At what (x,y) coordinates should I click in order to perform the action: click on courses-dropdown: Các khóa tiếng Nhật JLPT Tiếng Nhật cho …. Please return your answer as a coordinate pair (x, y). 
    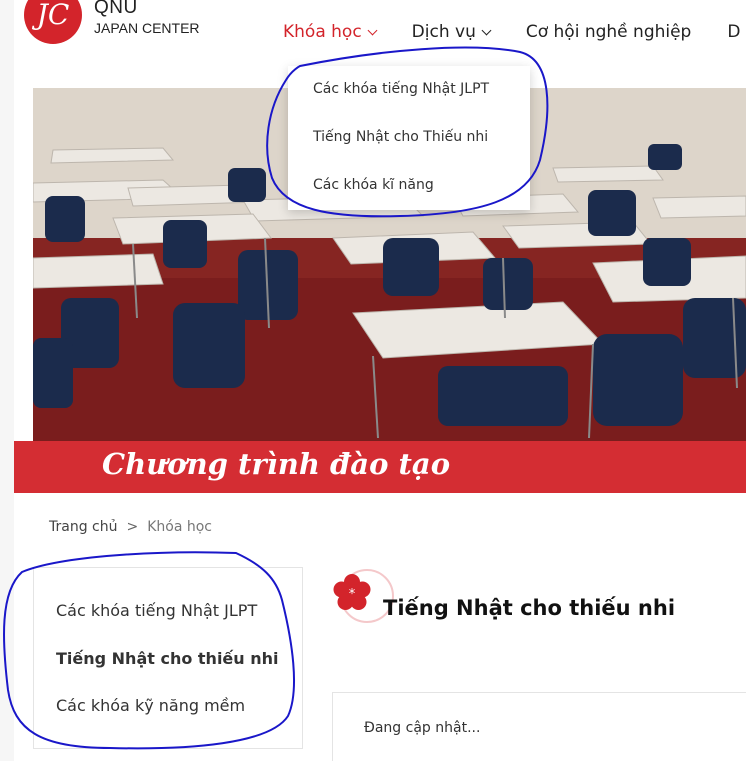
    Looking at the image, I should click on (409, 138).